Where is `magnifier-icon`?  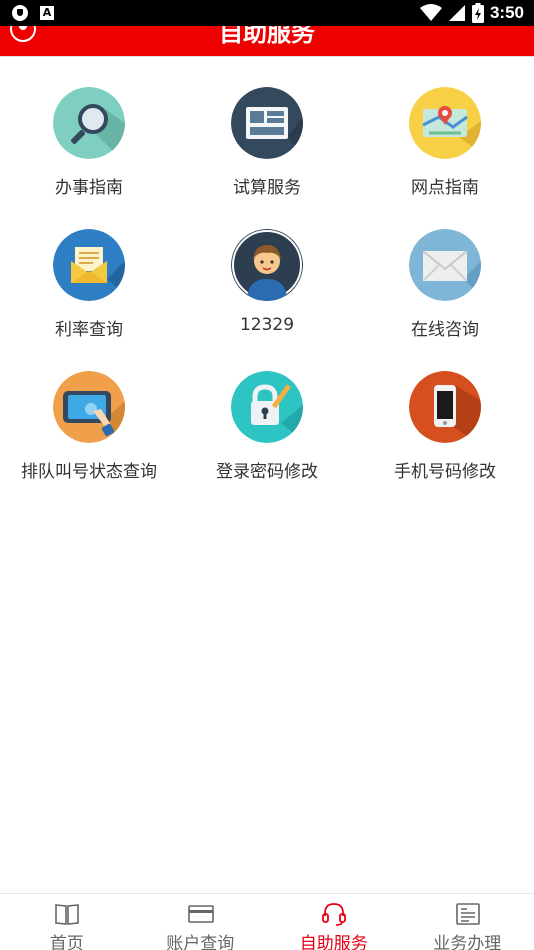 magnifier-icon is located at coordinates (89, 123).